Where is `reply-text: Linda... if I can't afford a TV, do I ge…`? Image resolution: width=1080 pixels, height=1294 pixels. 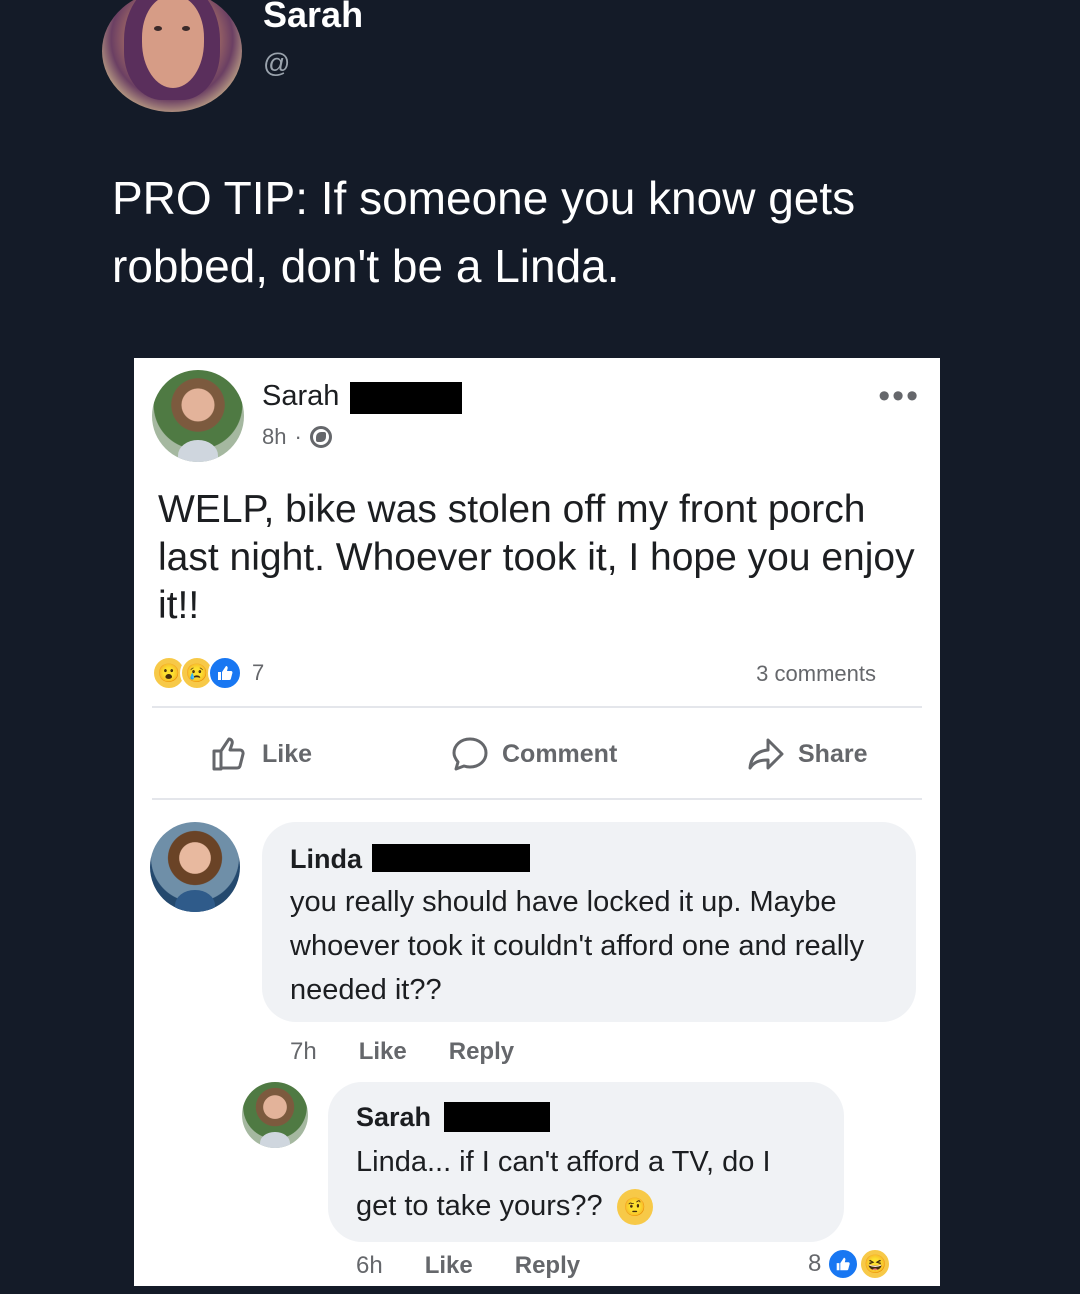 reply-text: Linda... if I can't afford a TV, do I ge… is located at coordinates (586, 1184).